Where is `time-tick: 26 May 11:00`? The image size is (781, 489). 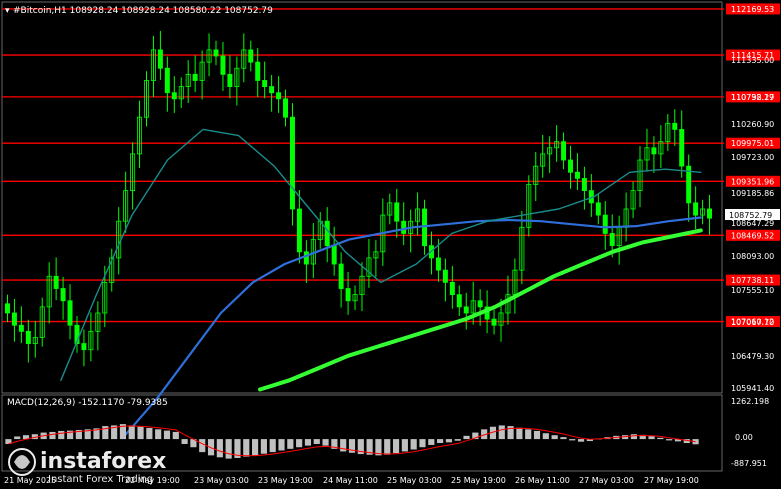 time-tick: 26 May 11:00 is located at coordinates (542, 480).